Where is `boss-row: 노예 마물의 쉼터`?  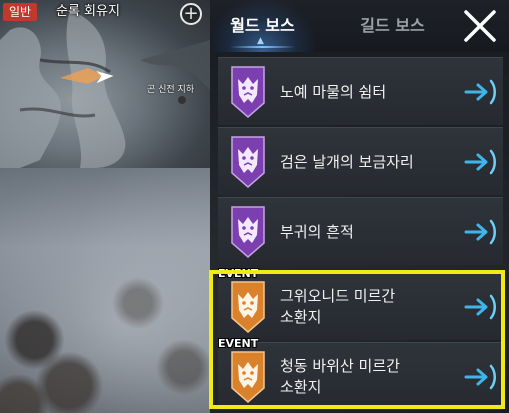
boss-row: 노예 마물의 쉼터 is located at coordinates (360, 91).